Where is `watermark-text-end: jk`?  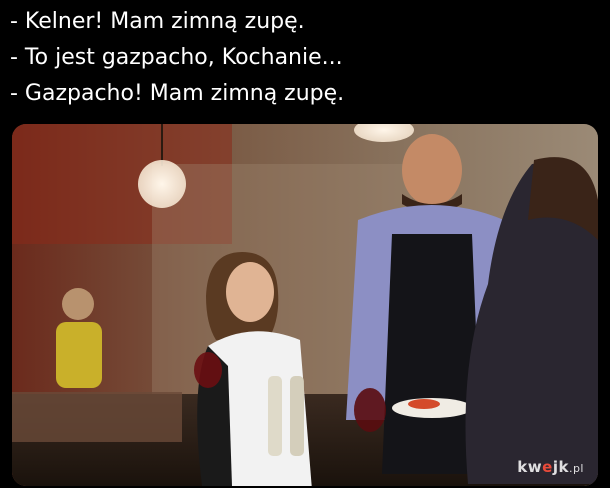 watermark-text-end: jk is located at coordinates (560, 467).